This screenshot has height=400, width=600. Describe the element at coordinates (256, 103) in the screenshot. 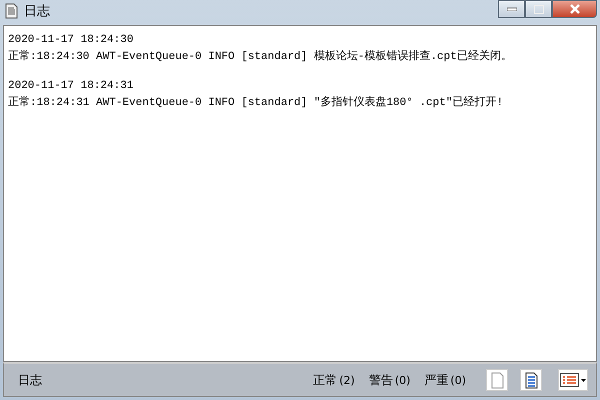

I see `log-message: 正常:18:24:31 AWT-EventQueue-0 INFO [standard] "多指针仪表盘180° .cpt"已经打开!` at that location.